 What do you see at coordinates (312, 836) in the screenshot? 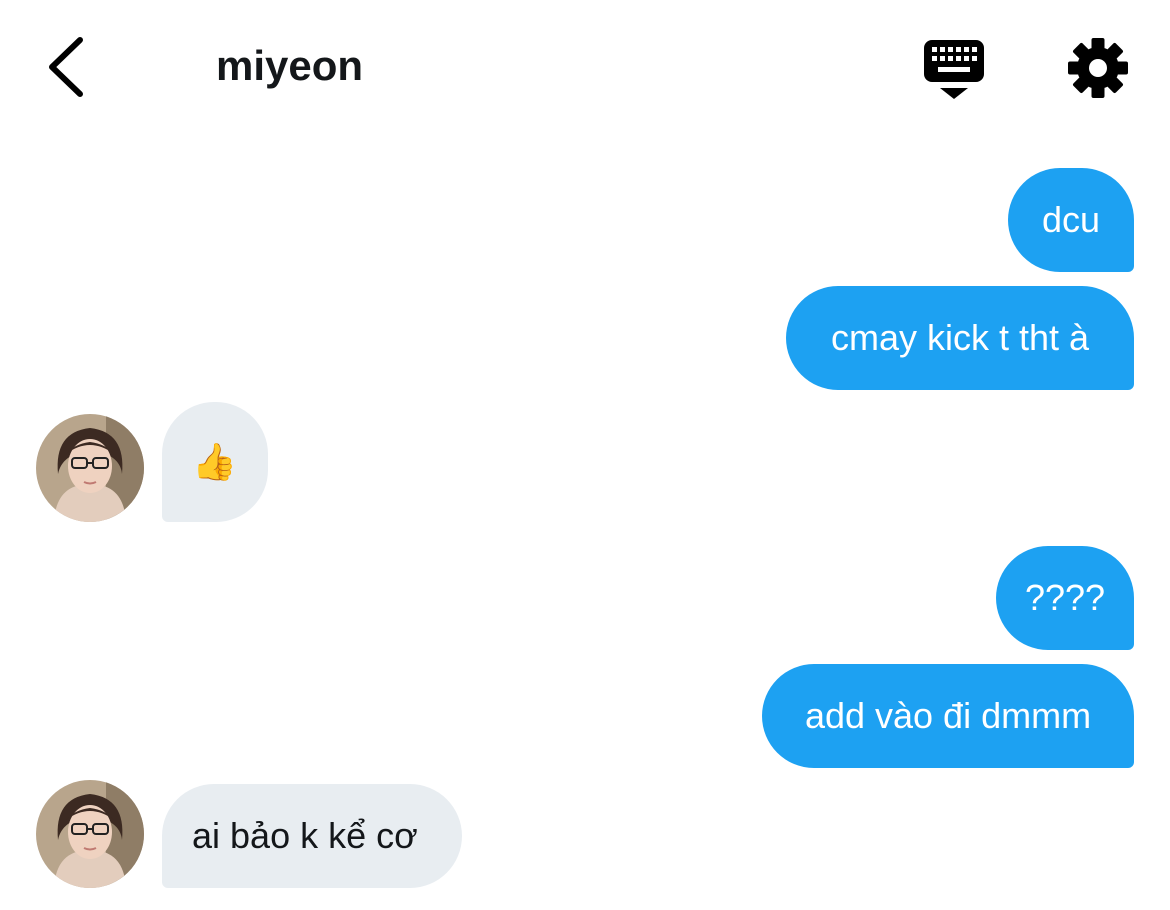
I see `message-bubble-incoming: ai bảo k kể cơ` at bounding box center [312, 836].